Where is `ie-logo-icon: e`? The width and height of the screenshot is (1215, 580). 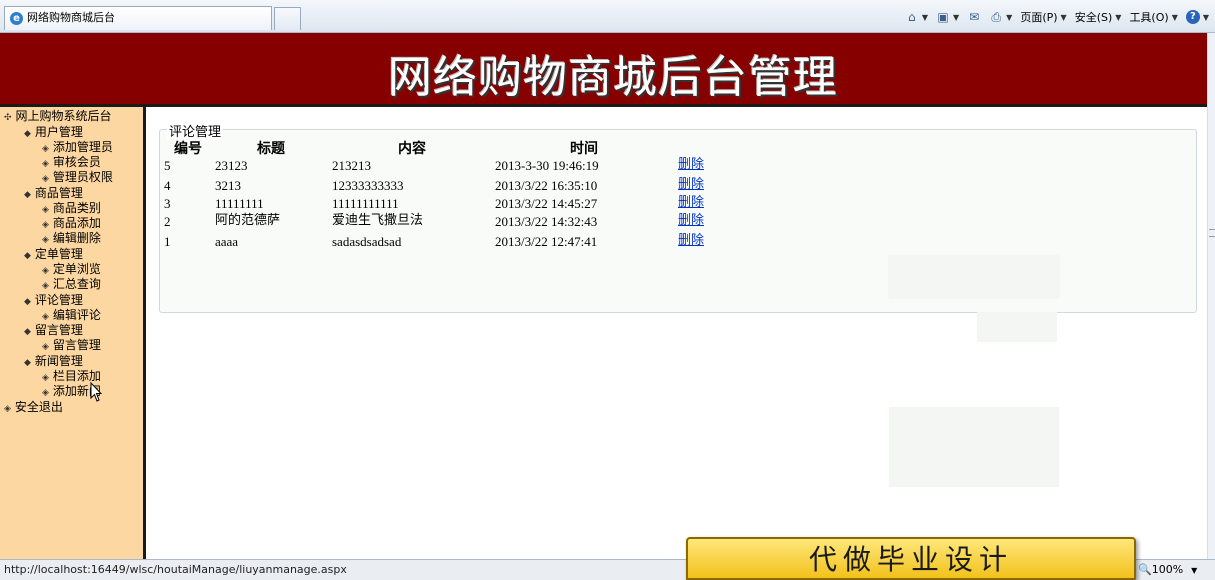 ie-logo-icon: e is located at coordinates (16, 18).